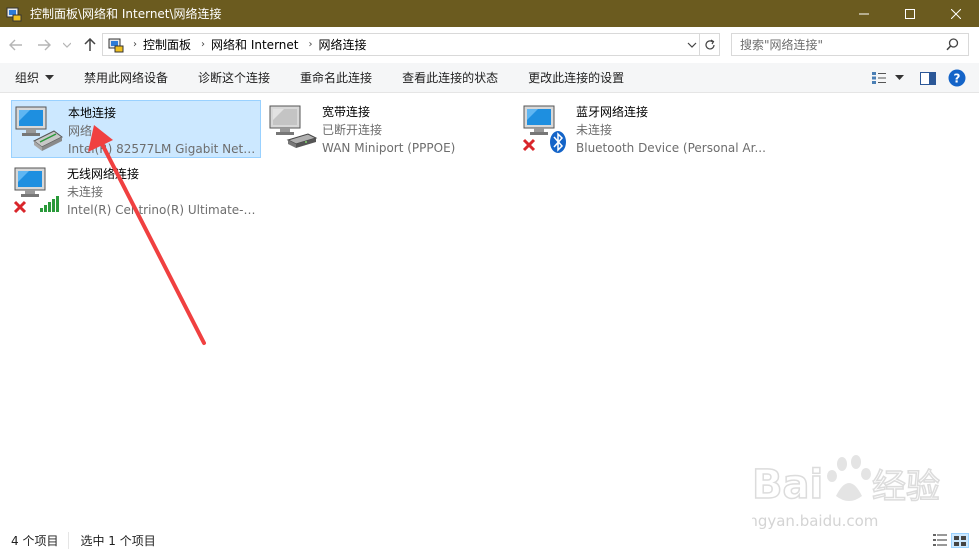 The height and width of the screenshot is (551, 979). Describe the element at coordinates (834, 44) in the screenshot. I see `search-input` at that location.